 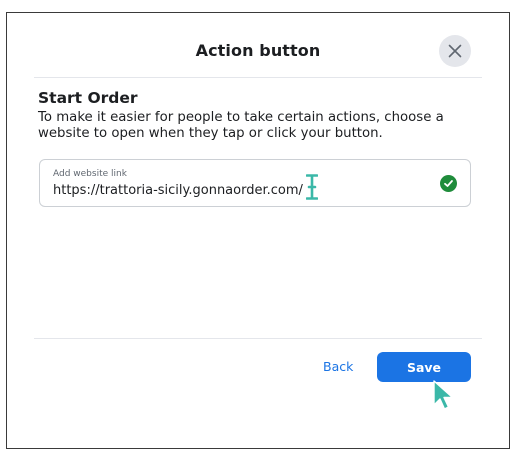 I want to click on website-link-label: Add website link, so click(x=90, y=174).